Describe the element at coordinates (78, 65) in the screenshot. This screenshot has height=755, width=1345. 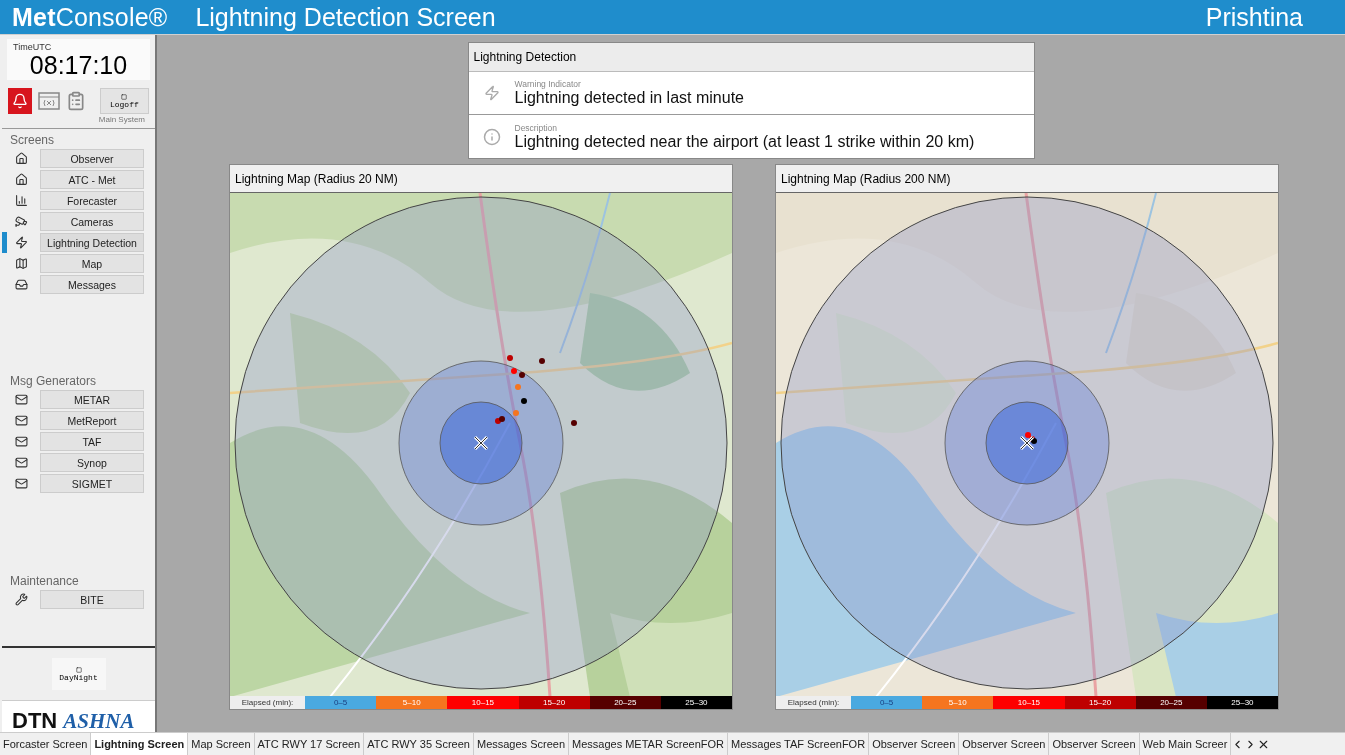
I see `clock-time: 08:17:10` at that location.